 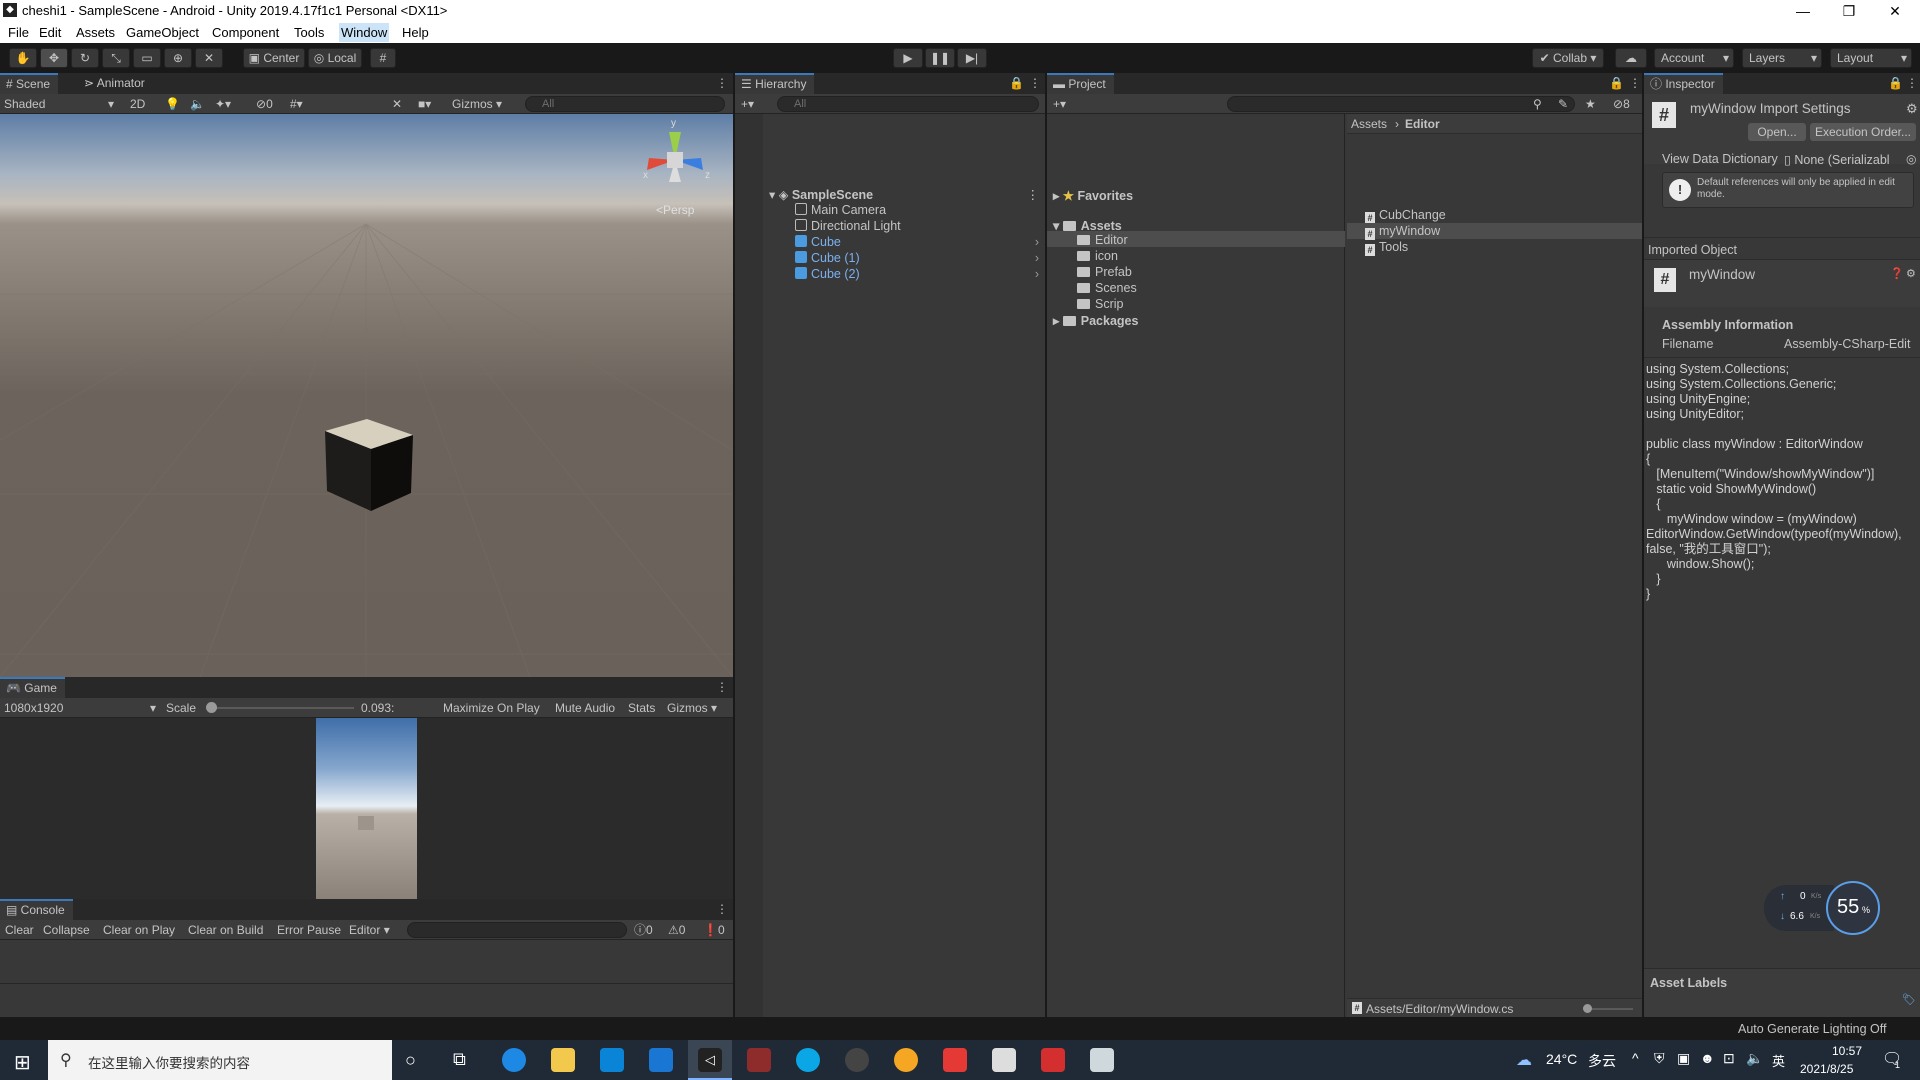 I want to click on volume-icon: 🔈, so click(x=1754, y=1058).